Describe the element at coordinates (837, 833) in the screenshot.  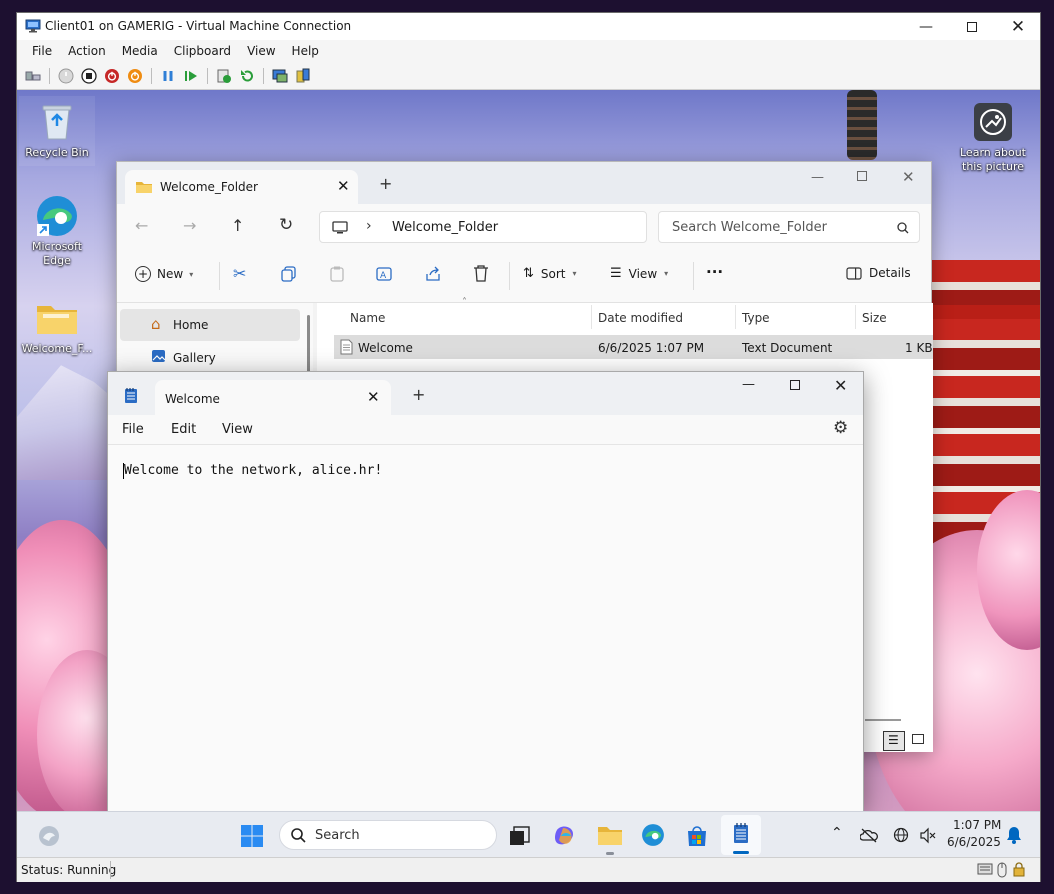
I see `show-hidden-icons-chevron-icon: ⌃` at that location.